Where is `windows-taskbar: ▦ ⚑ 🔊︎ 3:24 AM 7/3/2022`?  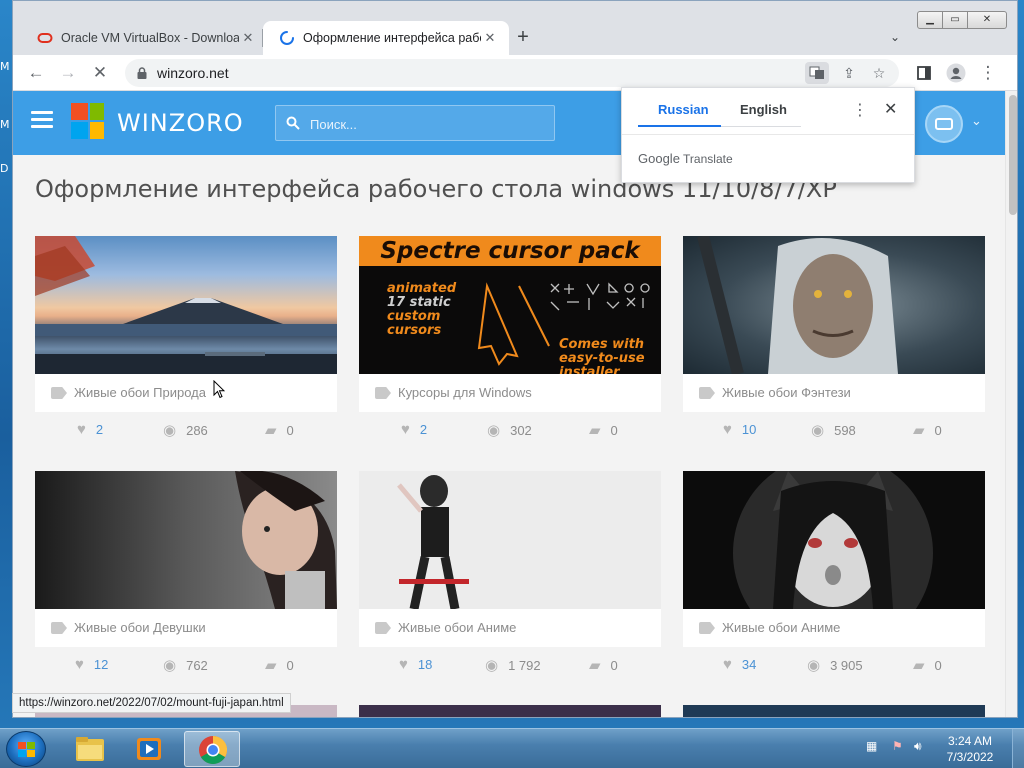
windows-taskbar: ▦ ⚑ 🔊︎ 3:24 AM 7/3/2022 is located at coordinates (512, 748).